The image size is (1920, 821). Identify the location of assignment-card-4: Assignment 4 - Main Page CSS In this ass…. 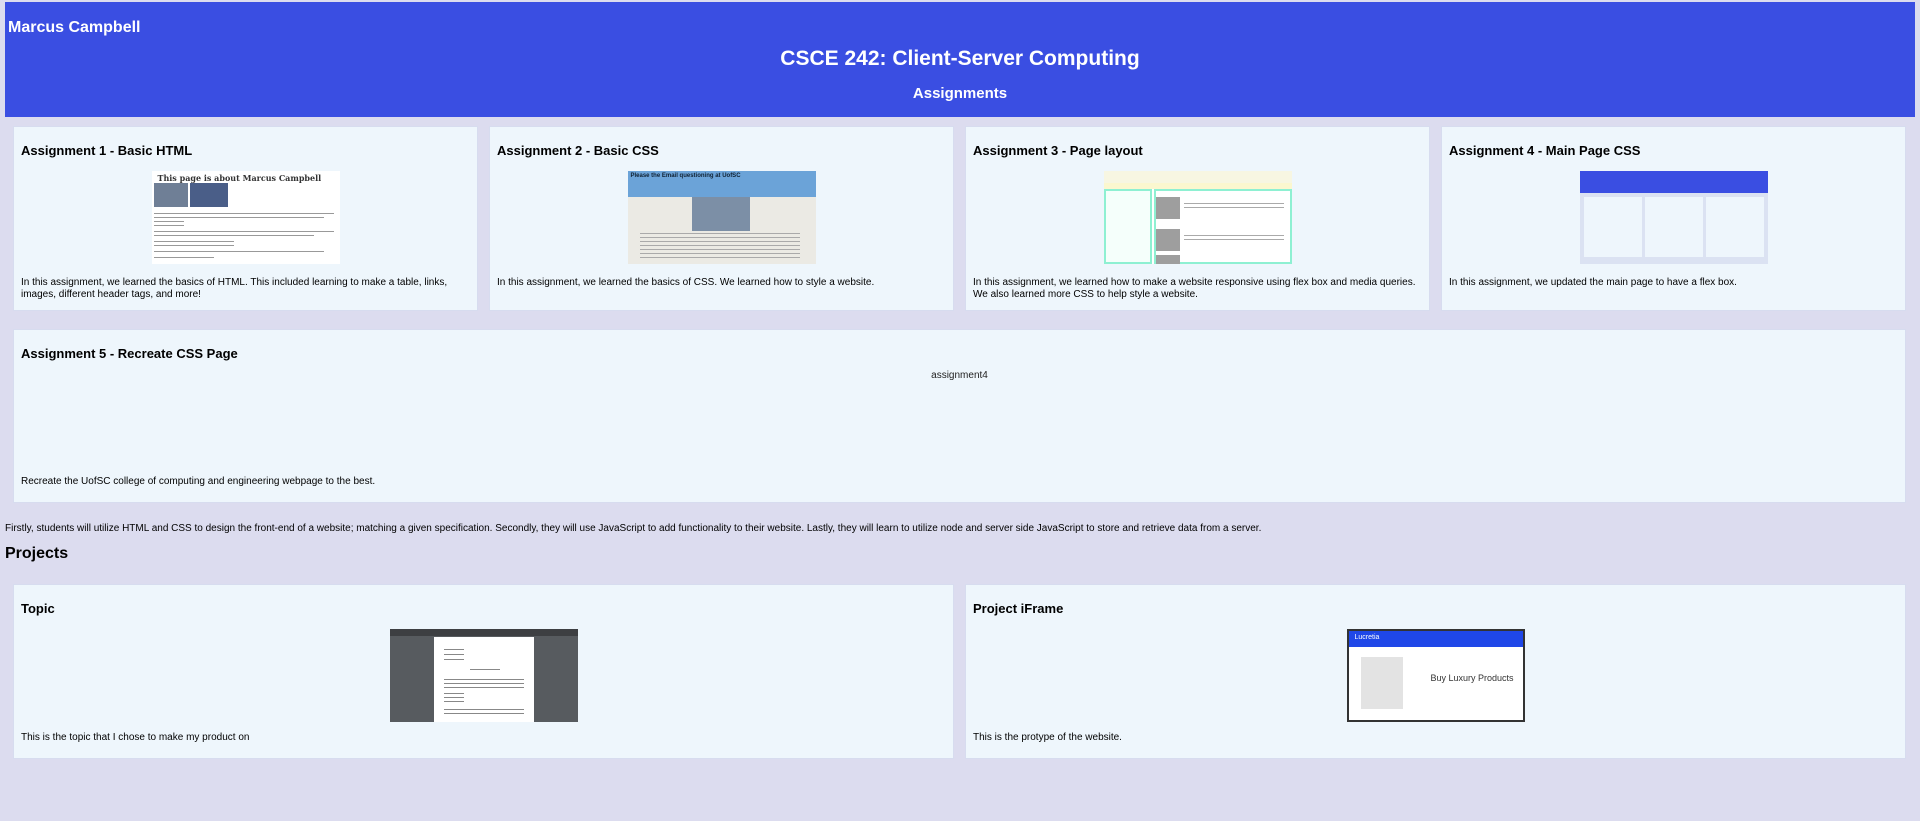
(1673, 218).